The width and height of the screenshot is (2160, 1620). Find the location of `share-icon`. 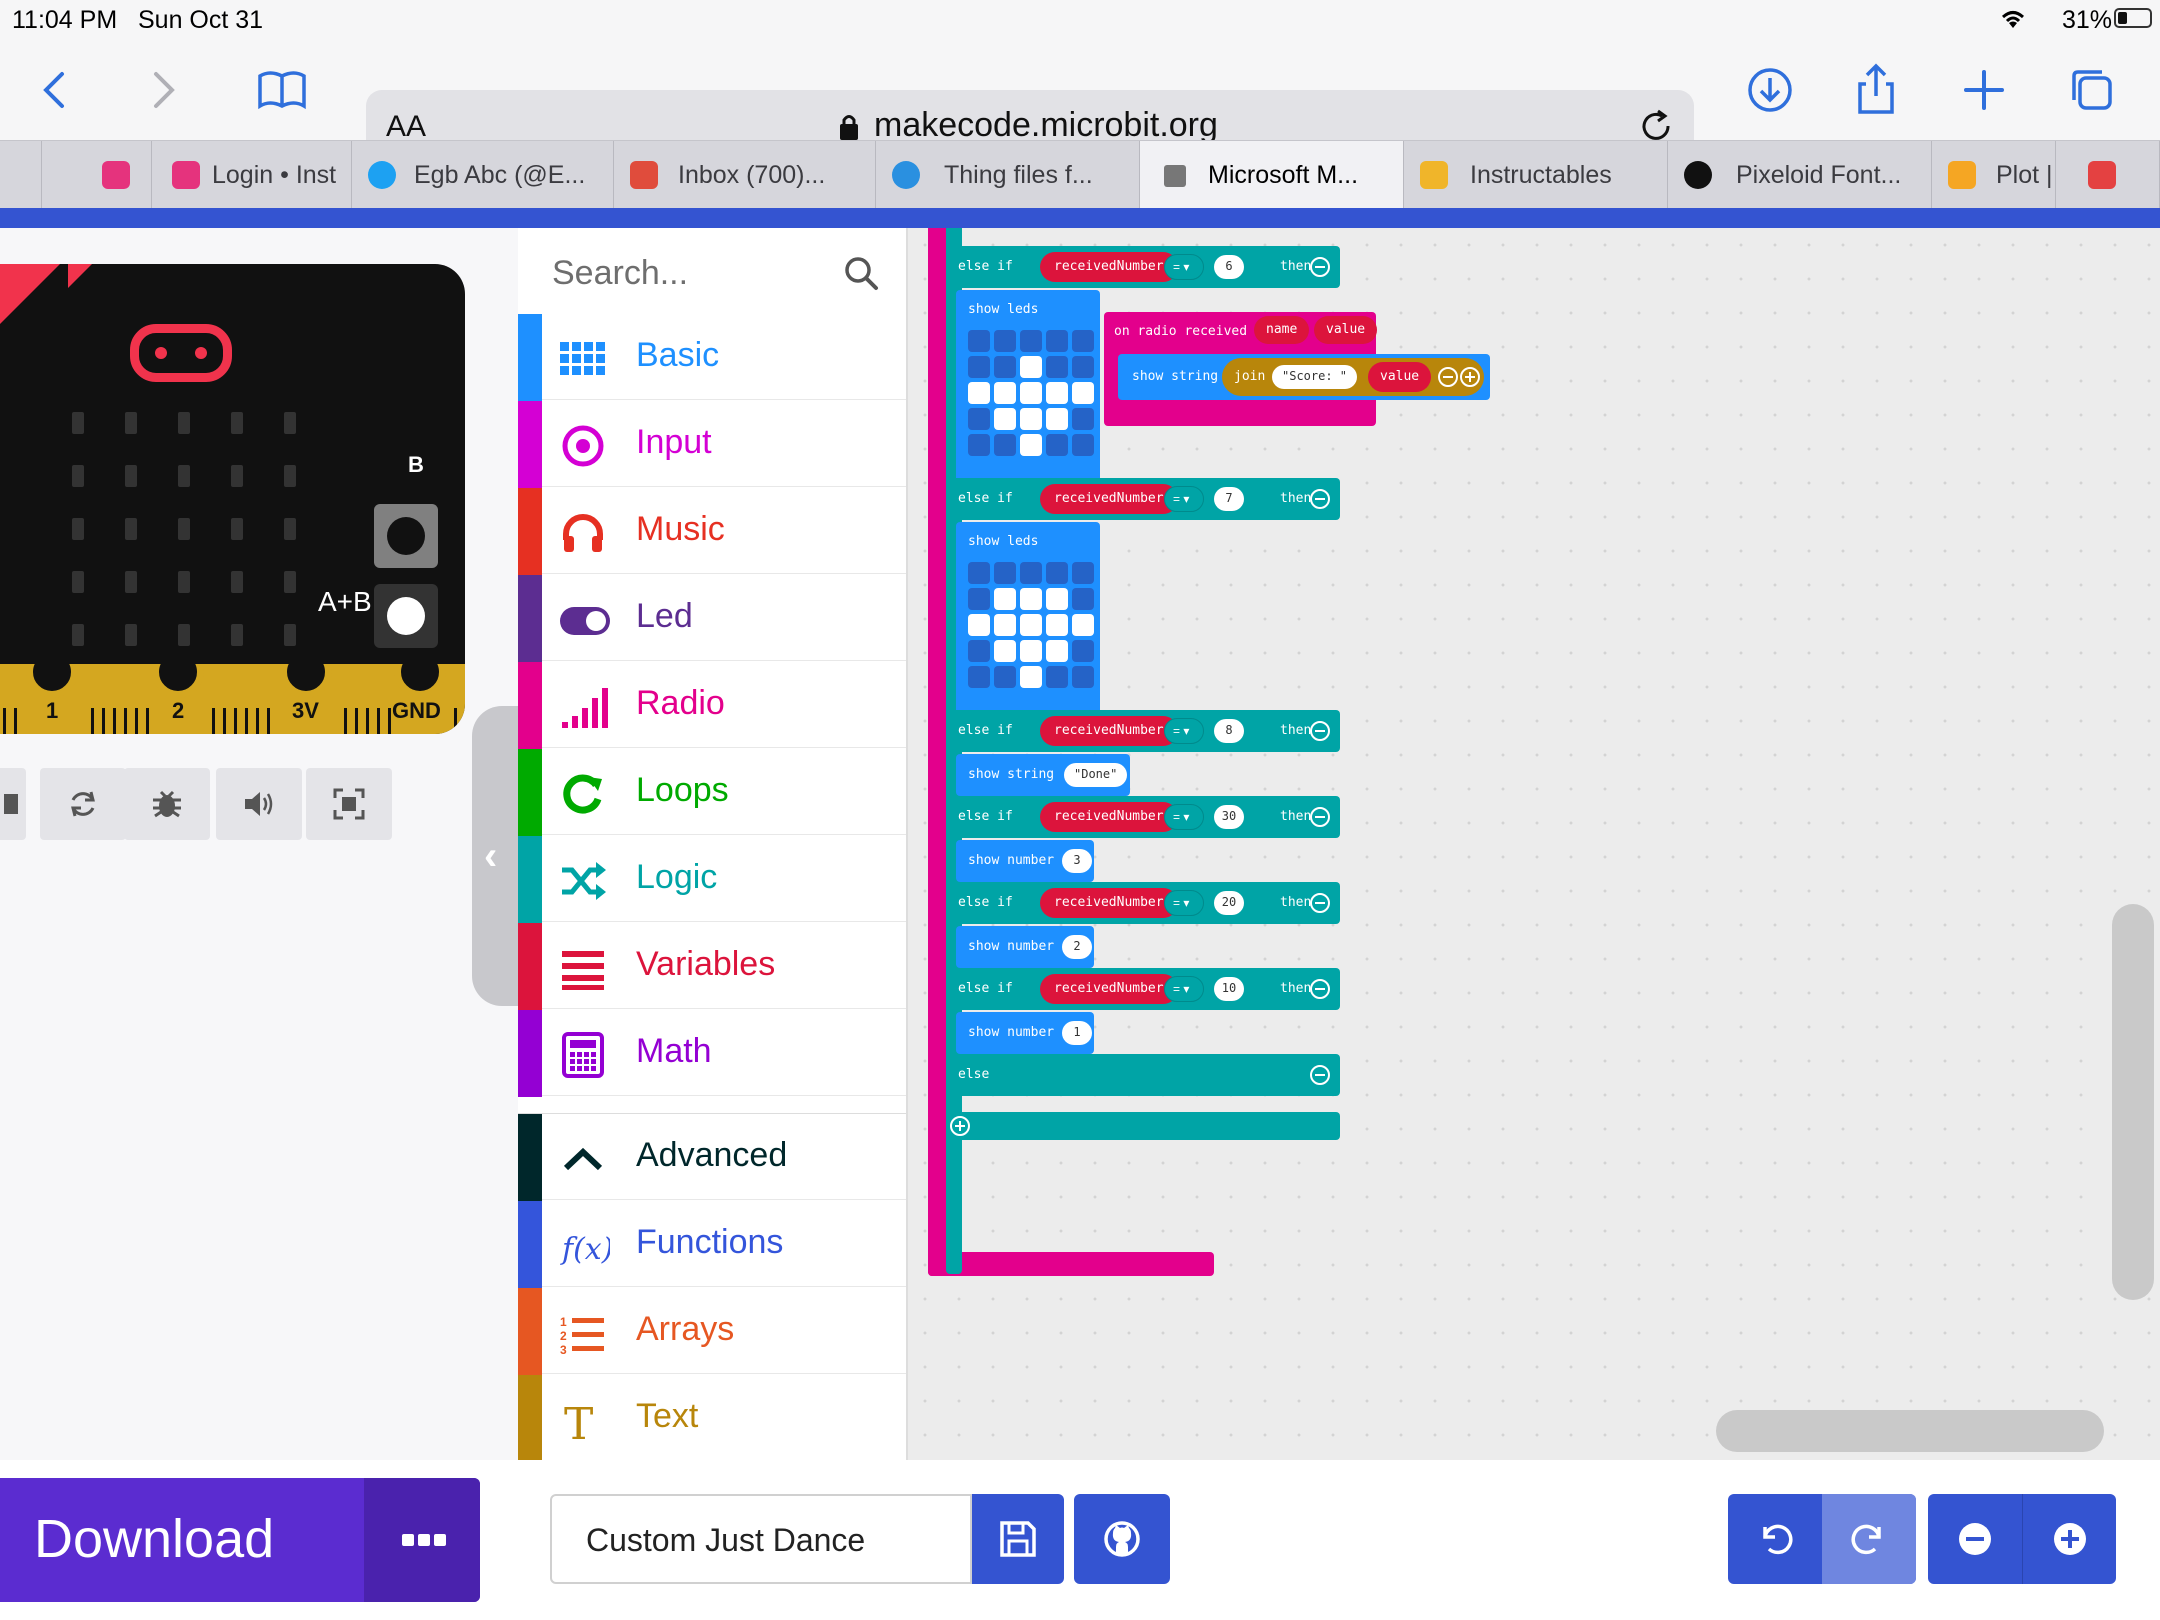

share-icon is located at coordinates (1876, 90).